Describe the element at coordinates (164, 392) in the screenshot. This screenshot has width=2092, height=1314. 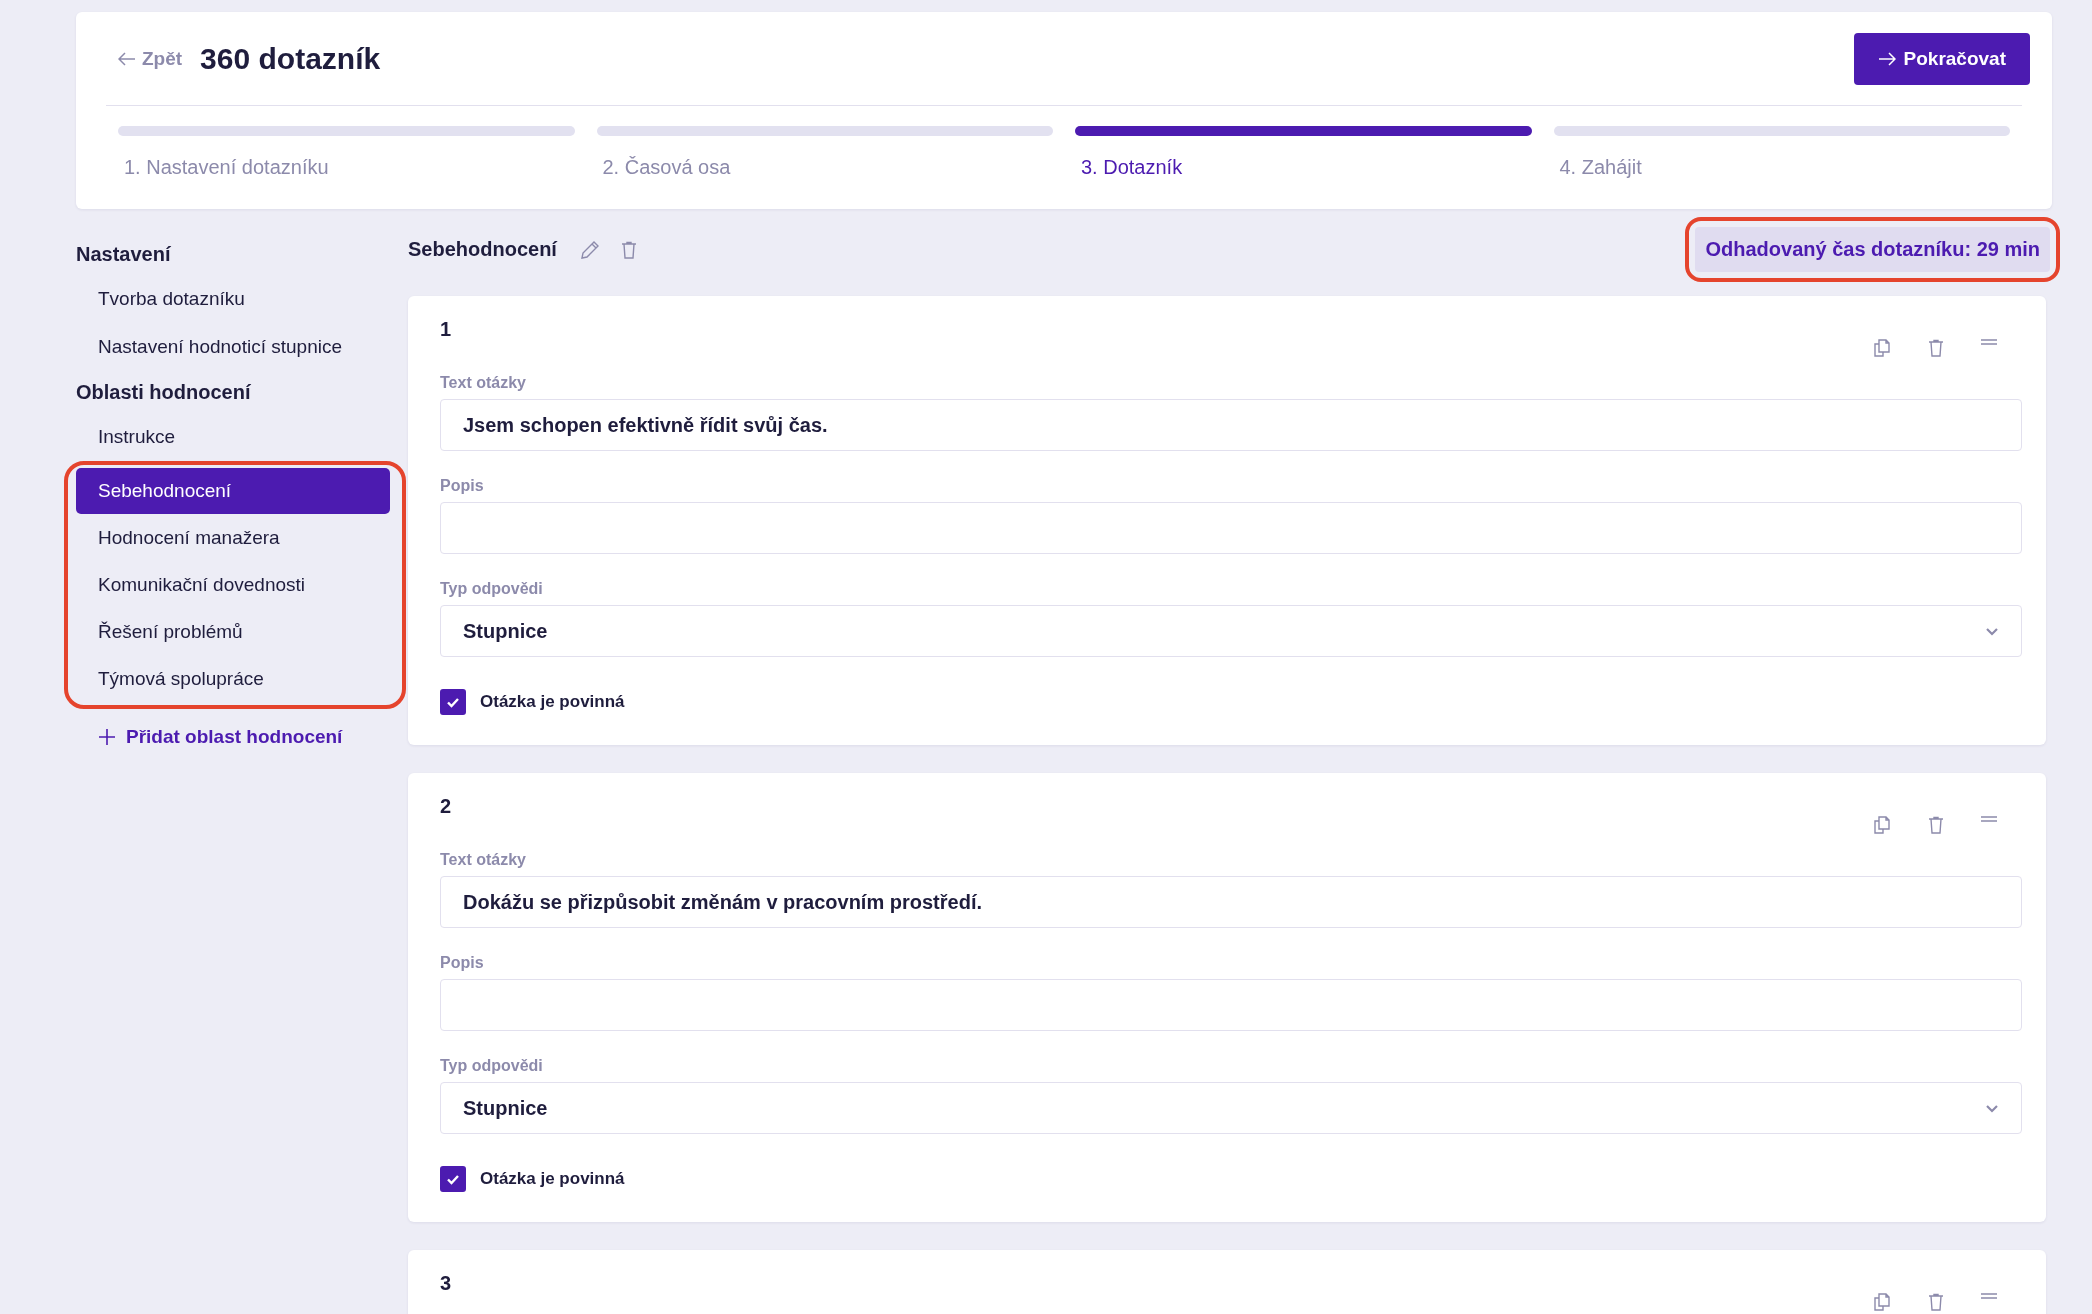
I see `sidebar-heading: Oblasti hodnocení` at that location.